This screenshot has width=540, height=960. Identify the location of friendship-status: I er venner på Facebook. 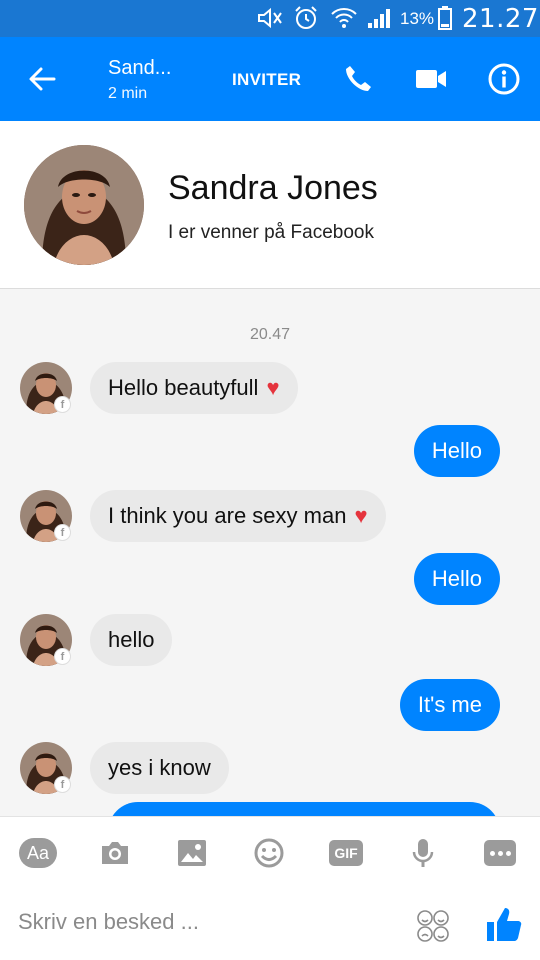
(271, 232).